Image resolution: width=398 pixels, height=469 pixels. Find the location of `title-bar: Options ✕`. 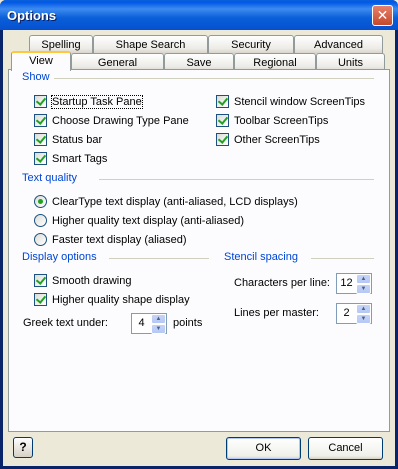

title-bar: Options ✕ is located at coordinates (199, 15).